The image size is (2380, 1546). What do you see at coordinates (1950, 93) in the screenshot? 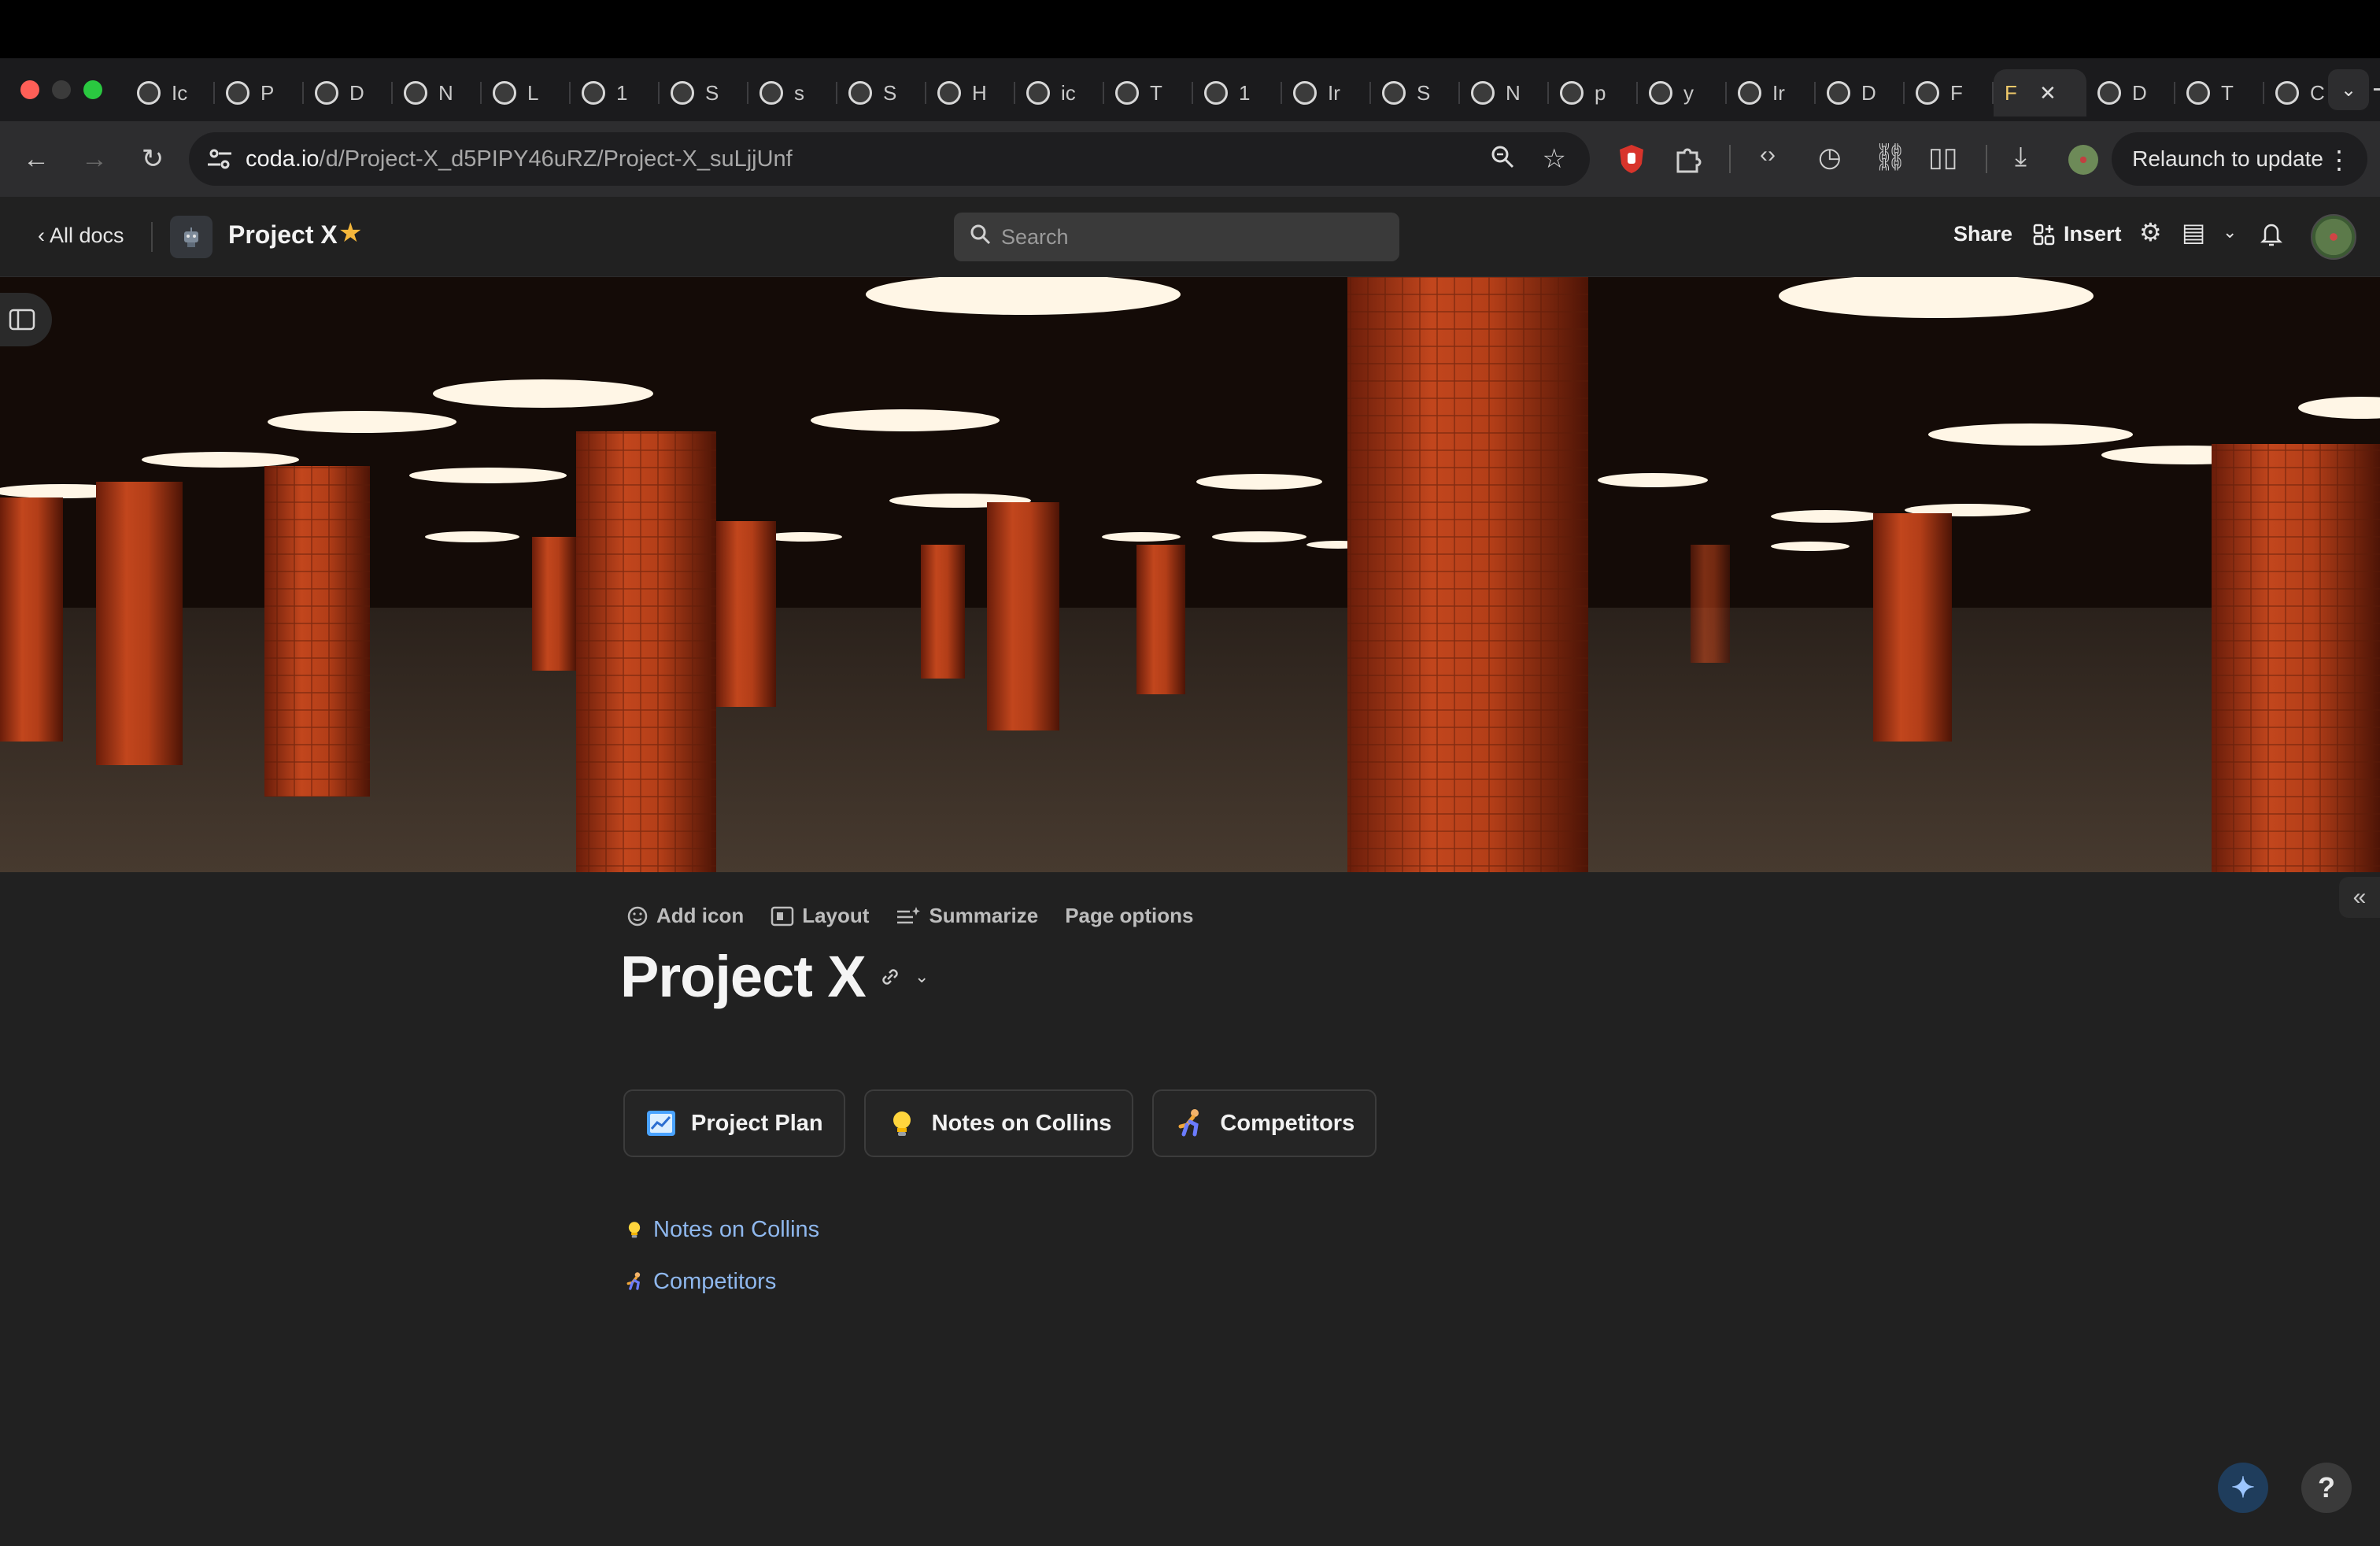
I see `browser-tab: F` at bounding box center [1950, 93].